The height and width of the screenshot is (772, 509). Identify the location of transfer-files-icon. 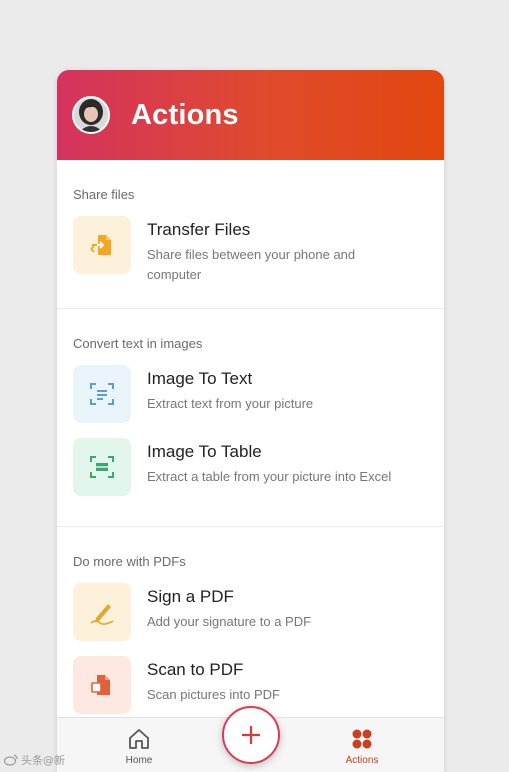
(102, 245).